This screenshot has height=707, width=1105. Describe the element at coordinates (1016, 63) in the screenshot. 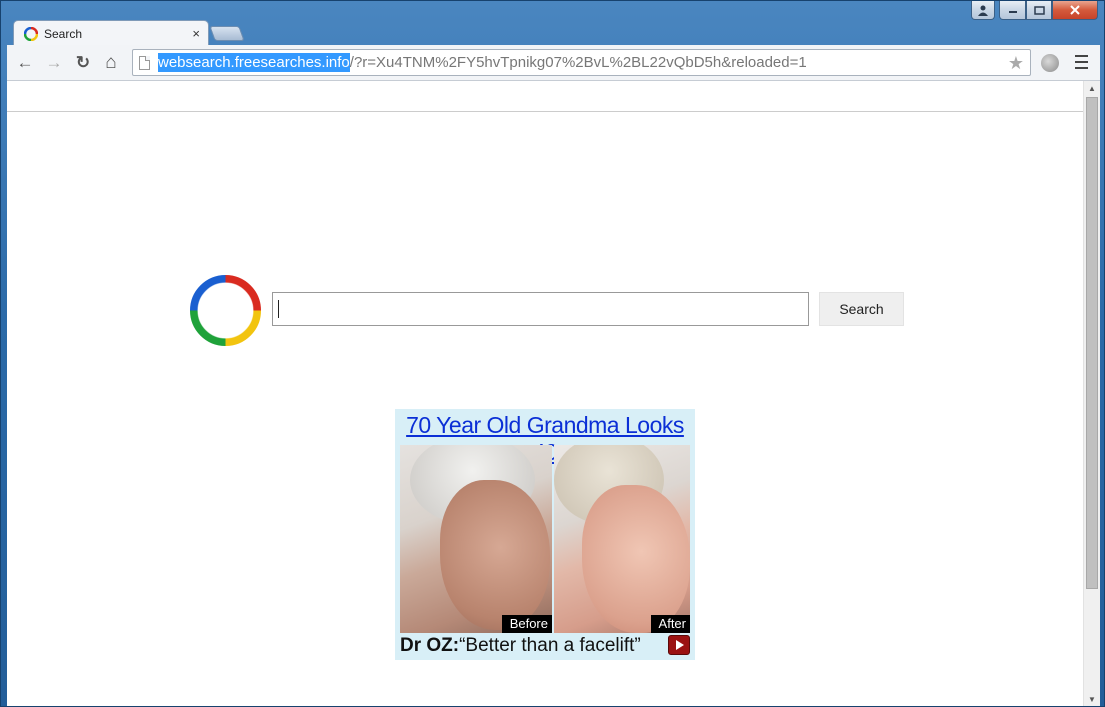

I see `bookmark-star-icon: ★` at that location.